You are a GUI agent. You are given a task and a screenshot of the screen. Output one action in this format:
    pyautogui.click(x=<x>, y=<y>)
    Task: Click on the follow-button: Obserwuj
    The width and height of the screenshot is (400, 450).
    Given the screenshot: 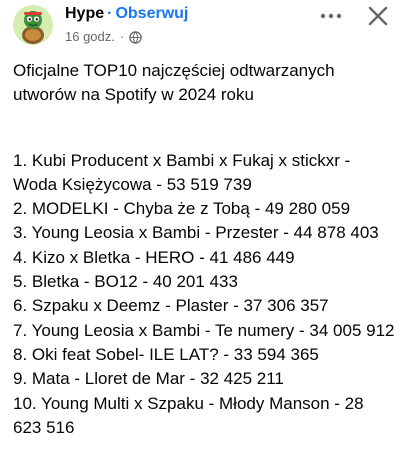 What is the action you would take?
    pyautogui.click(x=151, y=13)
    